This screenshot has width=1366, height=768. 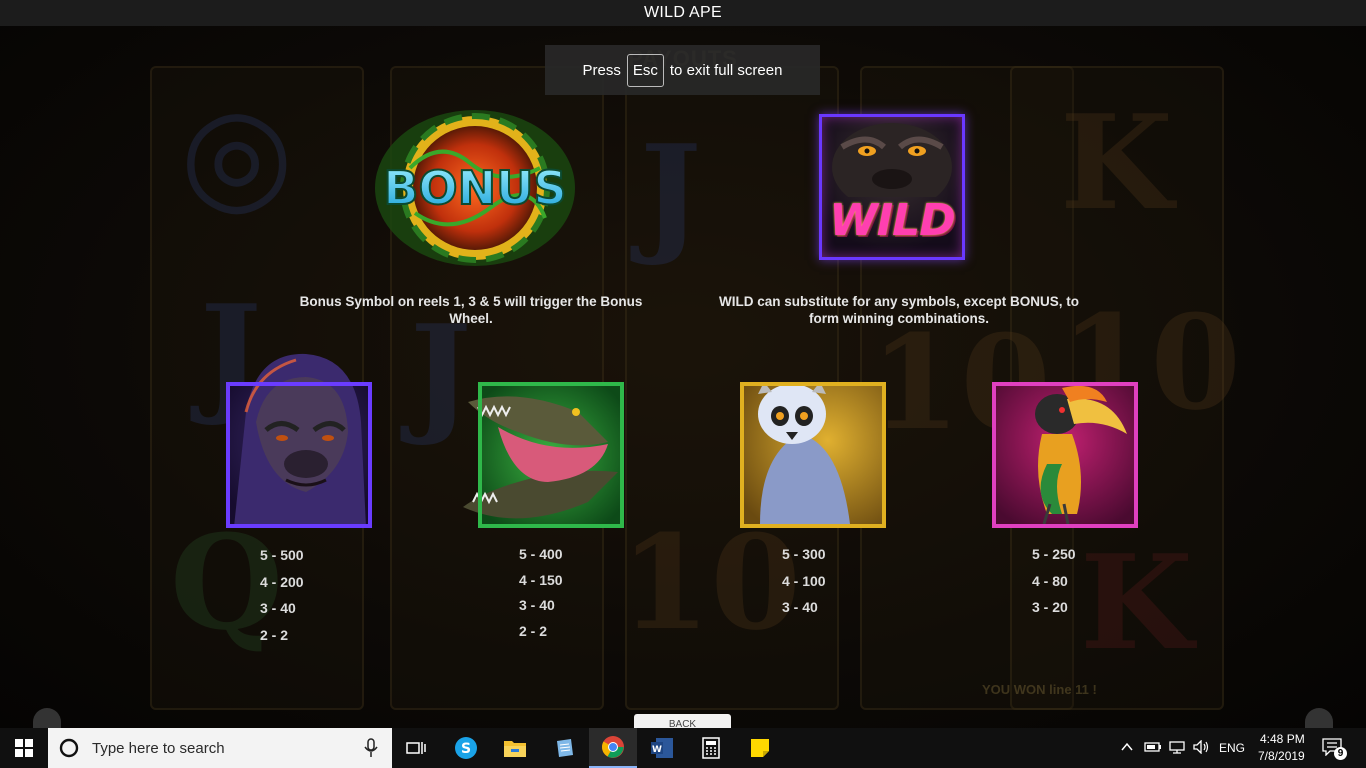 I want to click on word-icon: W, so click(x=662, y=748).